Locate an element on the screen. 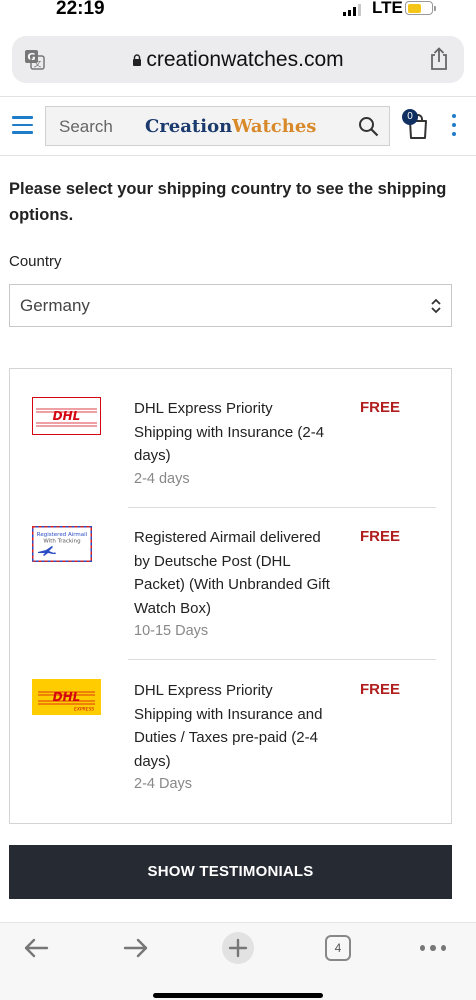 Image resolution: width=476 pixels, height=1000 pixels. lock-icon is located at coordinates (137, 59).